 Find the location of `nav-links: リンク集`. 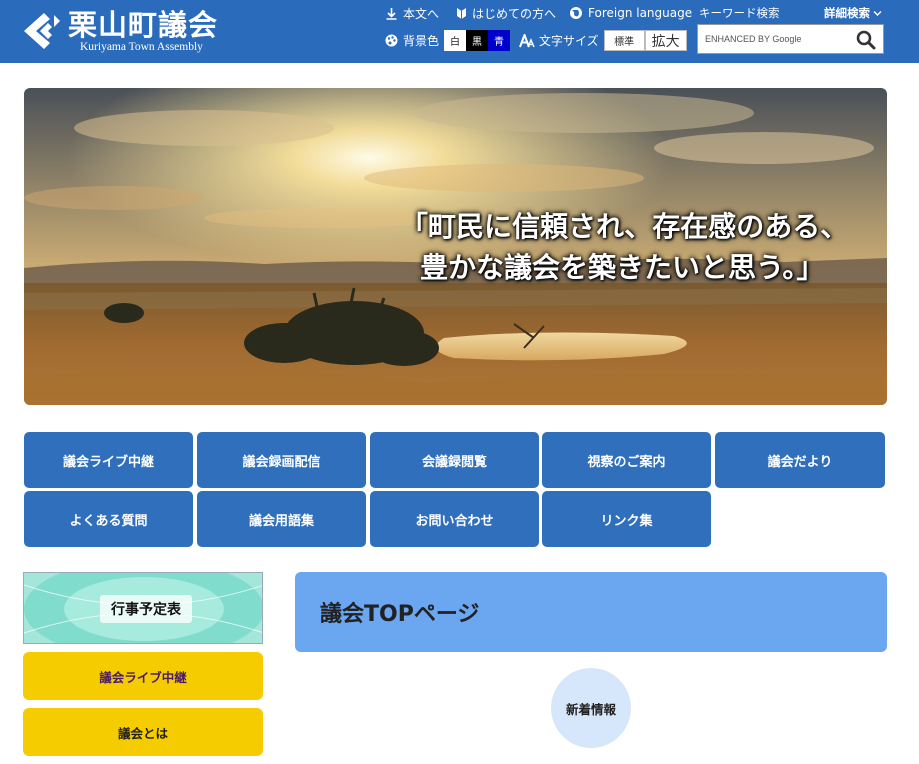

nav-links: リンク集 is located at coordinates (626, 519).